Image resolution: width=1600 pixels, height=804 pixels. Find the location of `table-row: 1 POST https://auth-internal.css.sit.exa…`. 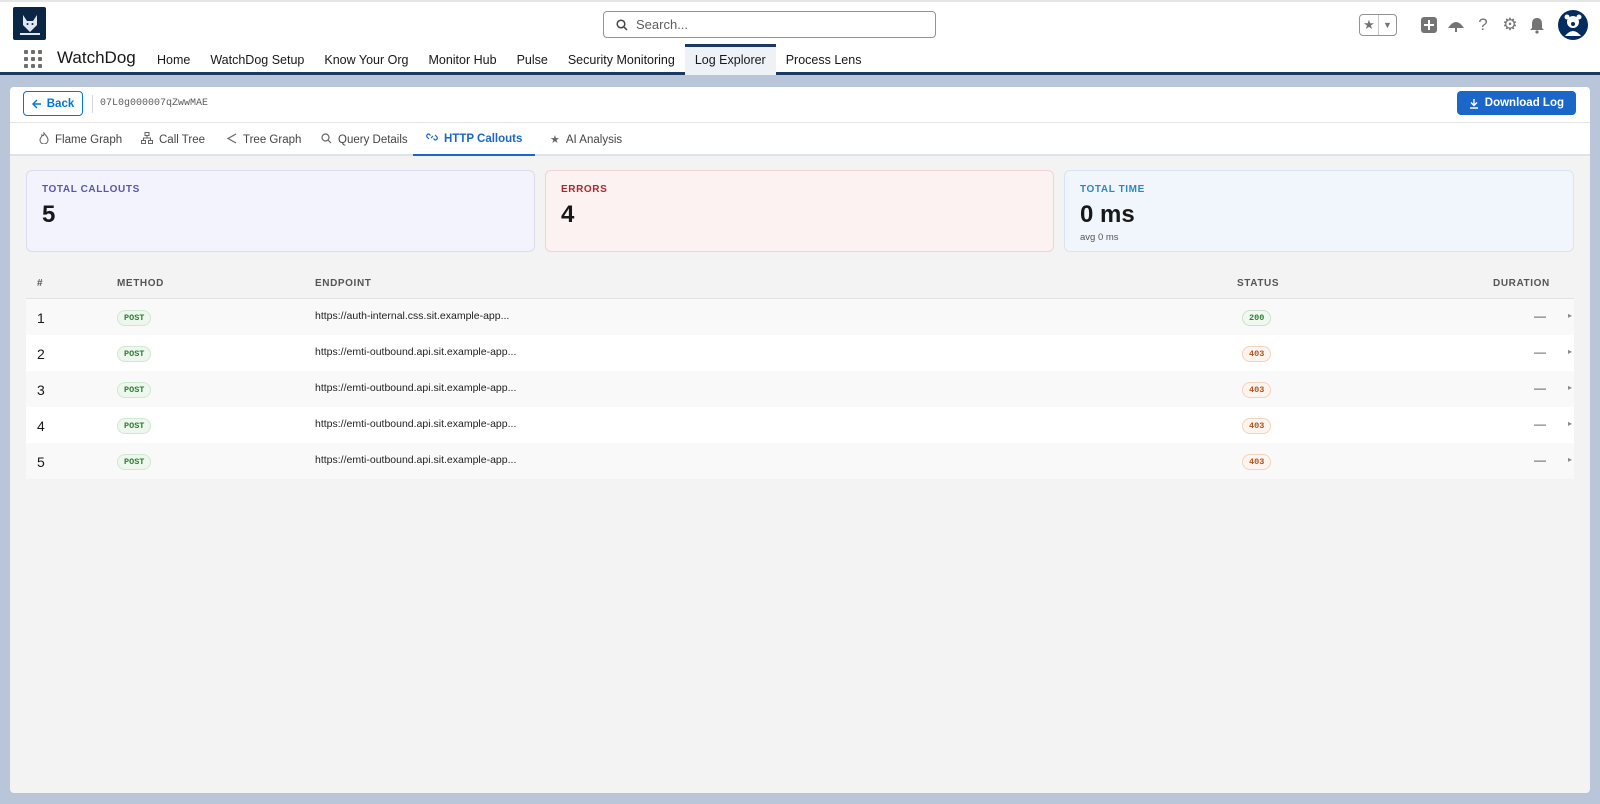

table-row: 1 POST https://auth-internal.css.sit.exa… is located at coordinates (800, 317).